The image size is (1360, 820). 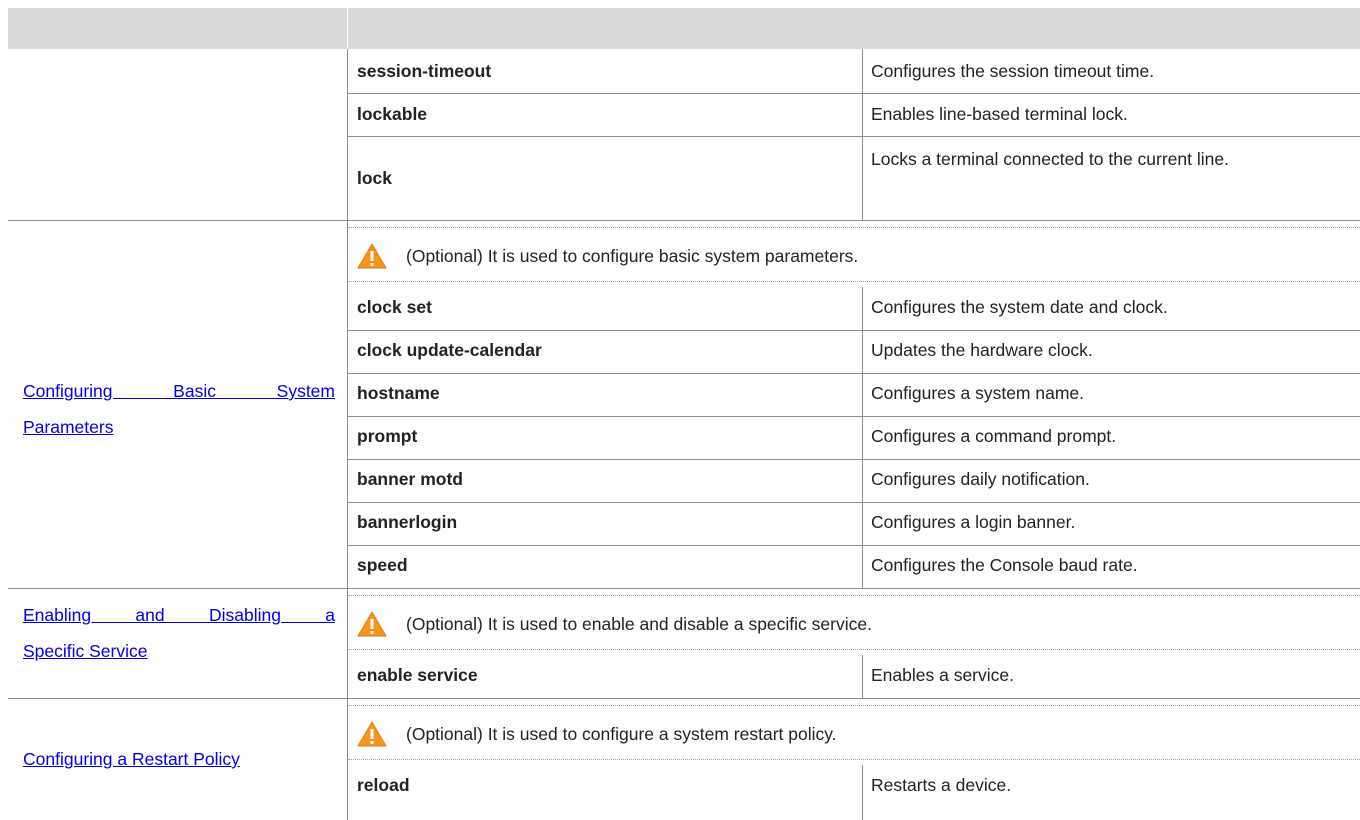 I want to click on task-link-line: Configuring Basic System, so click(x=179, y=391).